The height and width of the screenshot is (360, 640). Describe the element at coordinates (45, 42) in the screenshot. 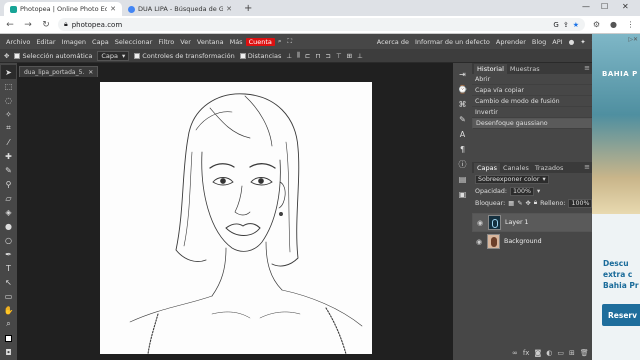

I see `menu-editar: Editar` at that location.